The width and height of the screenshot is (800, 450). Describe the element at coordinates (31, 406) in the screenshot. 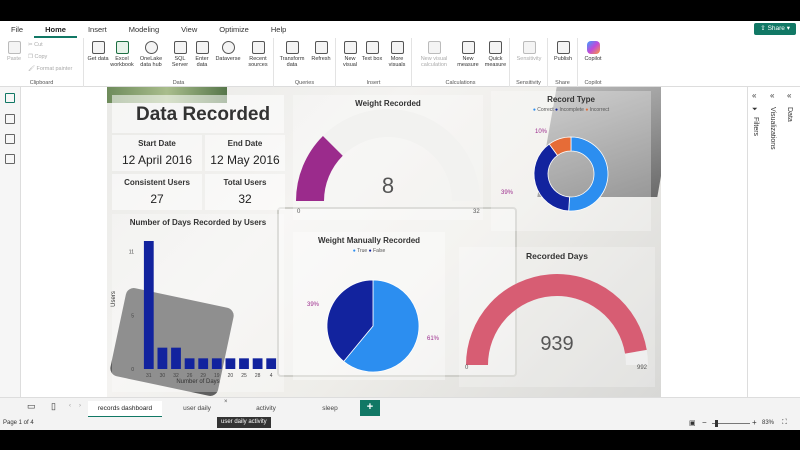

I see `desktop-layout-icon: ▭` at that location.